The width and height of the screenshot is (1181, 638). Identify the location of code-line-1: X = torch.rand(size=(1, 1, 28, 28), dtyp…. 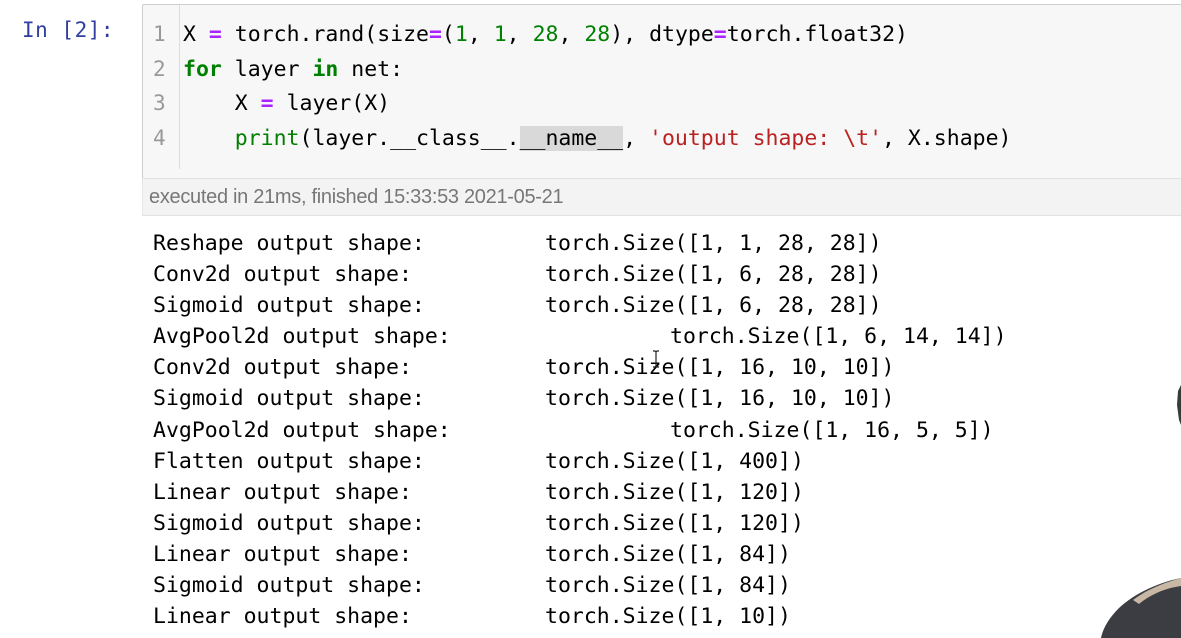
(545, 34).